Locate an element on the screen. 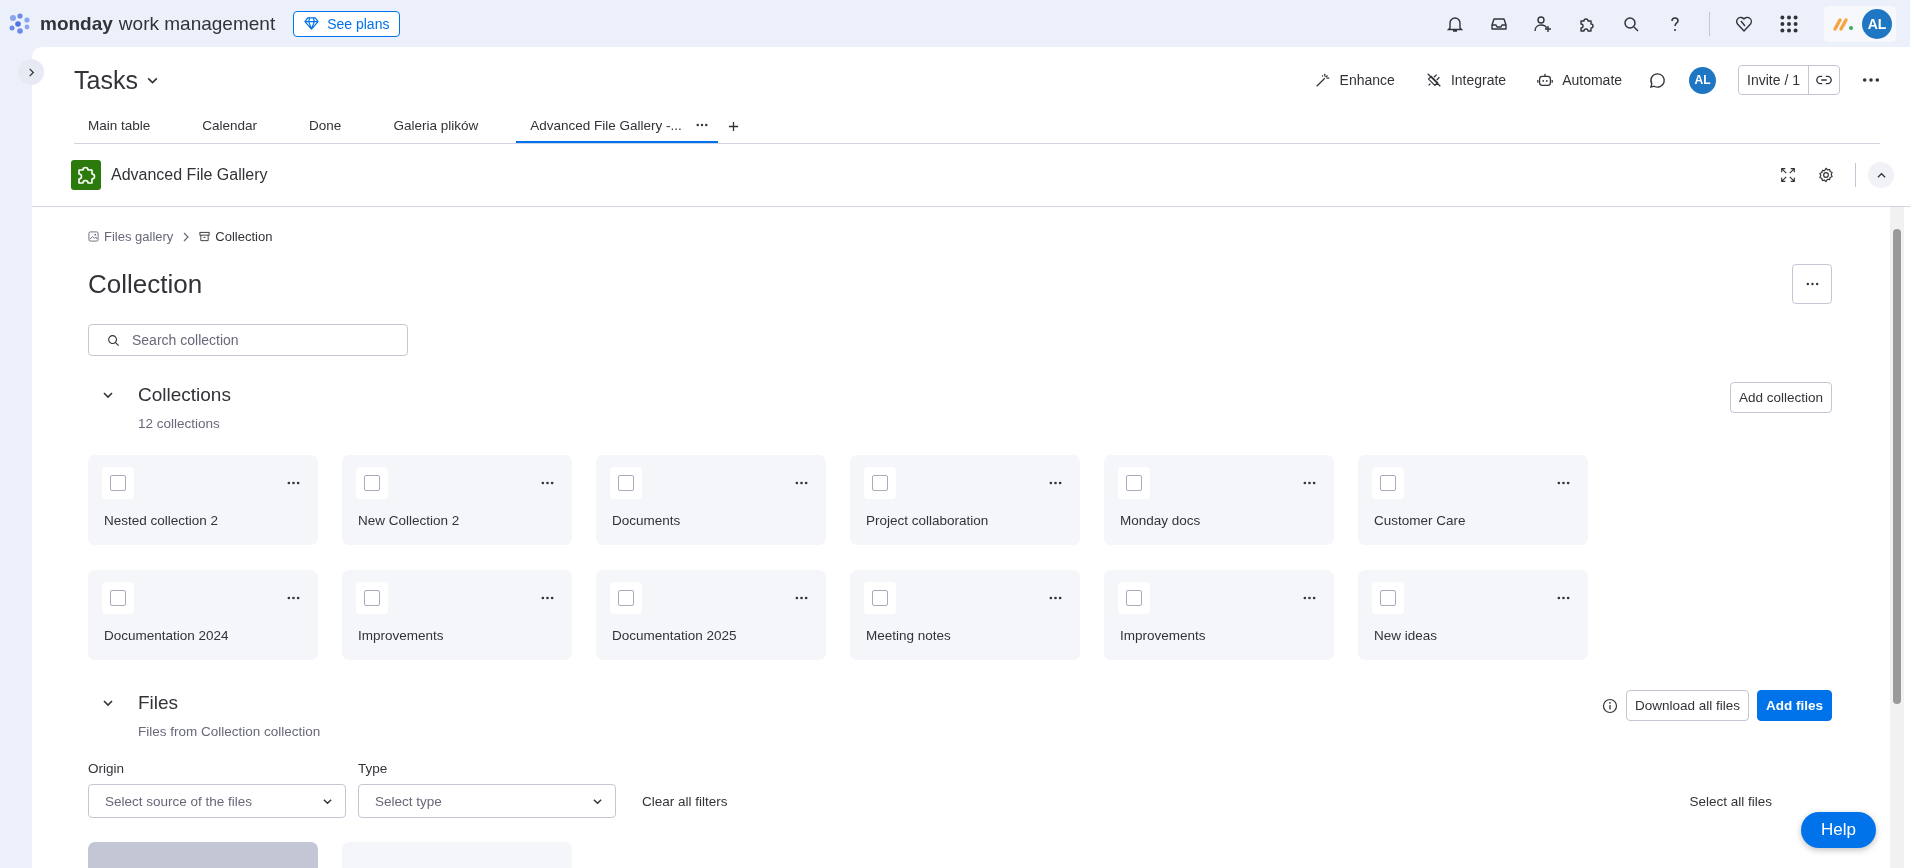 The image size is (1910, 868). collection-card: New Collection 2 is located at coordinates (457, 500).